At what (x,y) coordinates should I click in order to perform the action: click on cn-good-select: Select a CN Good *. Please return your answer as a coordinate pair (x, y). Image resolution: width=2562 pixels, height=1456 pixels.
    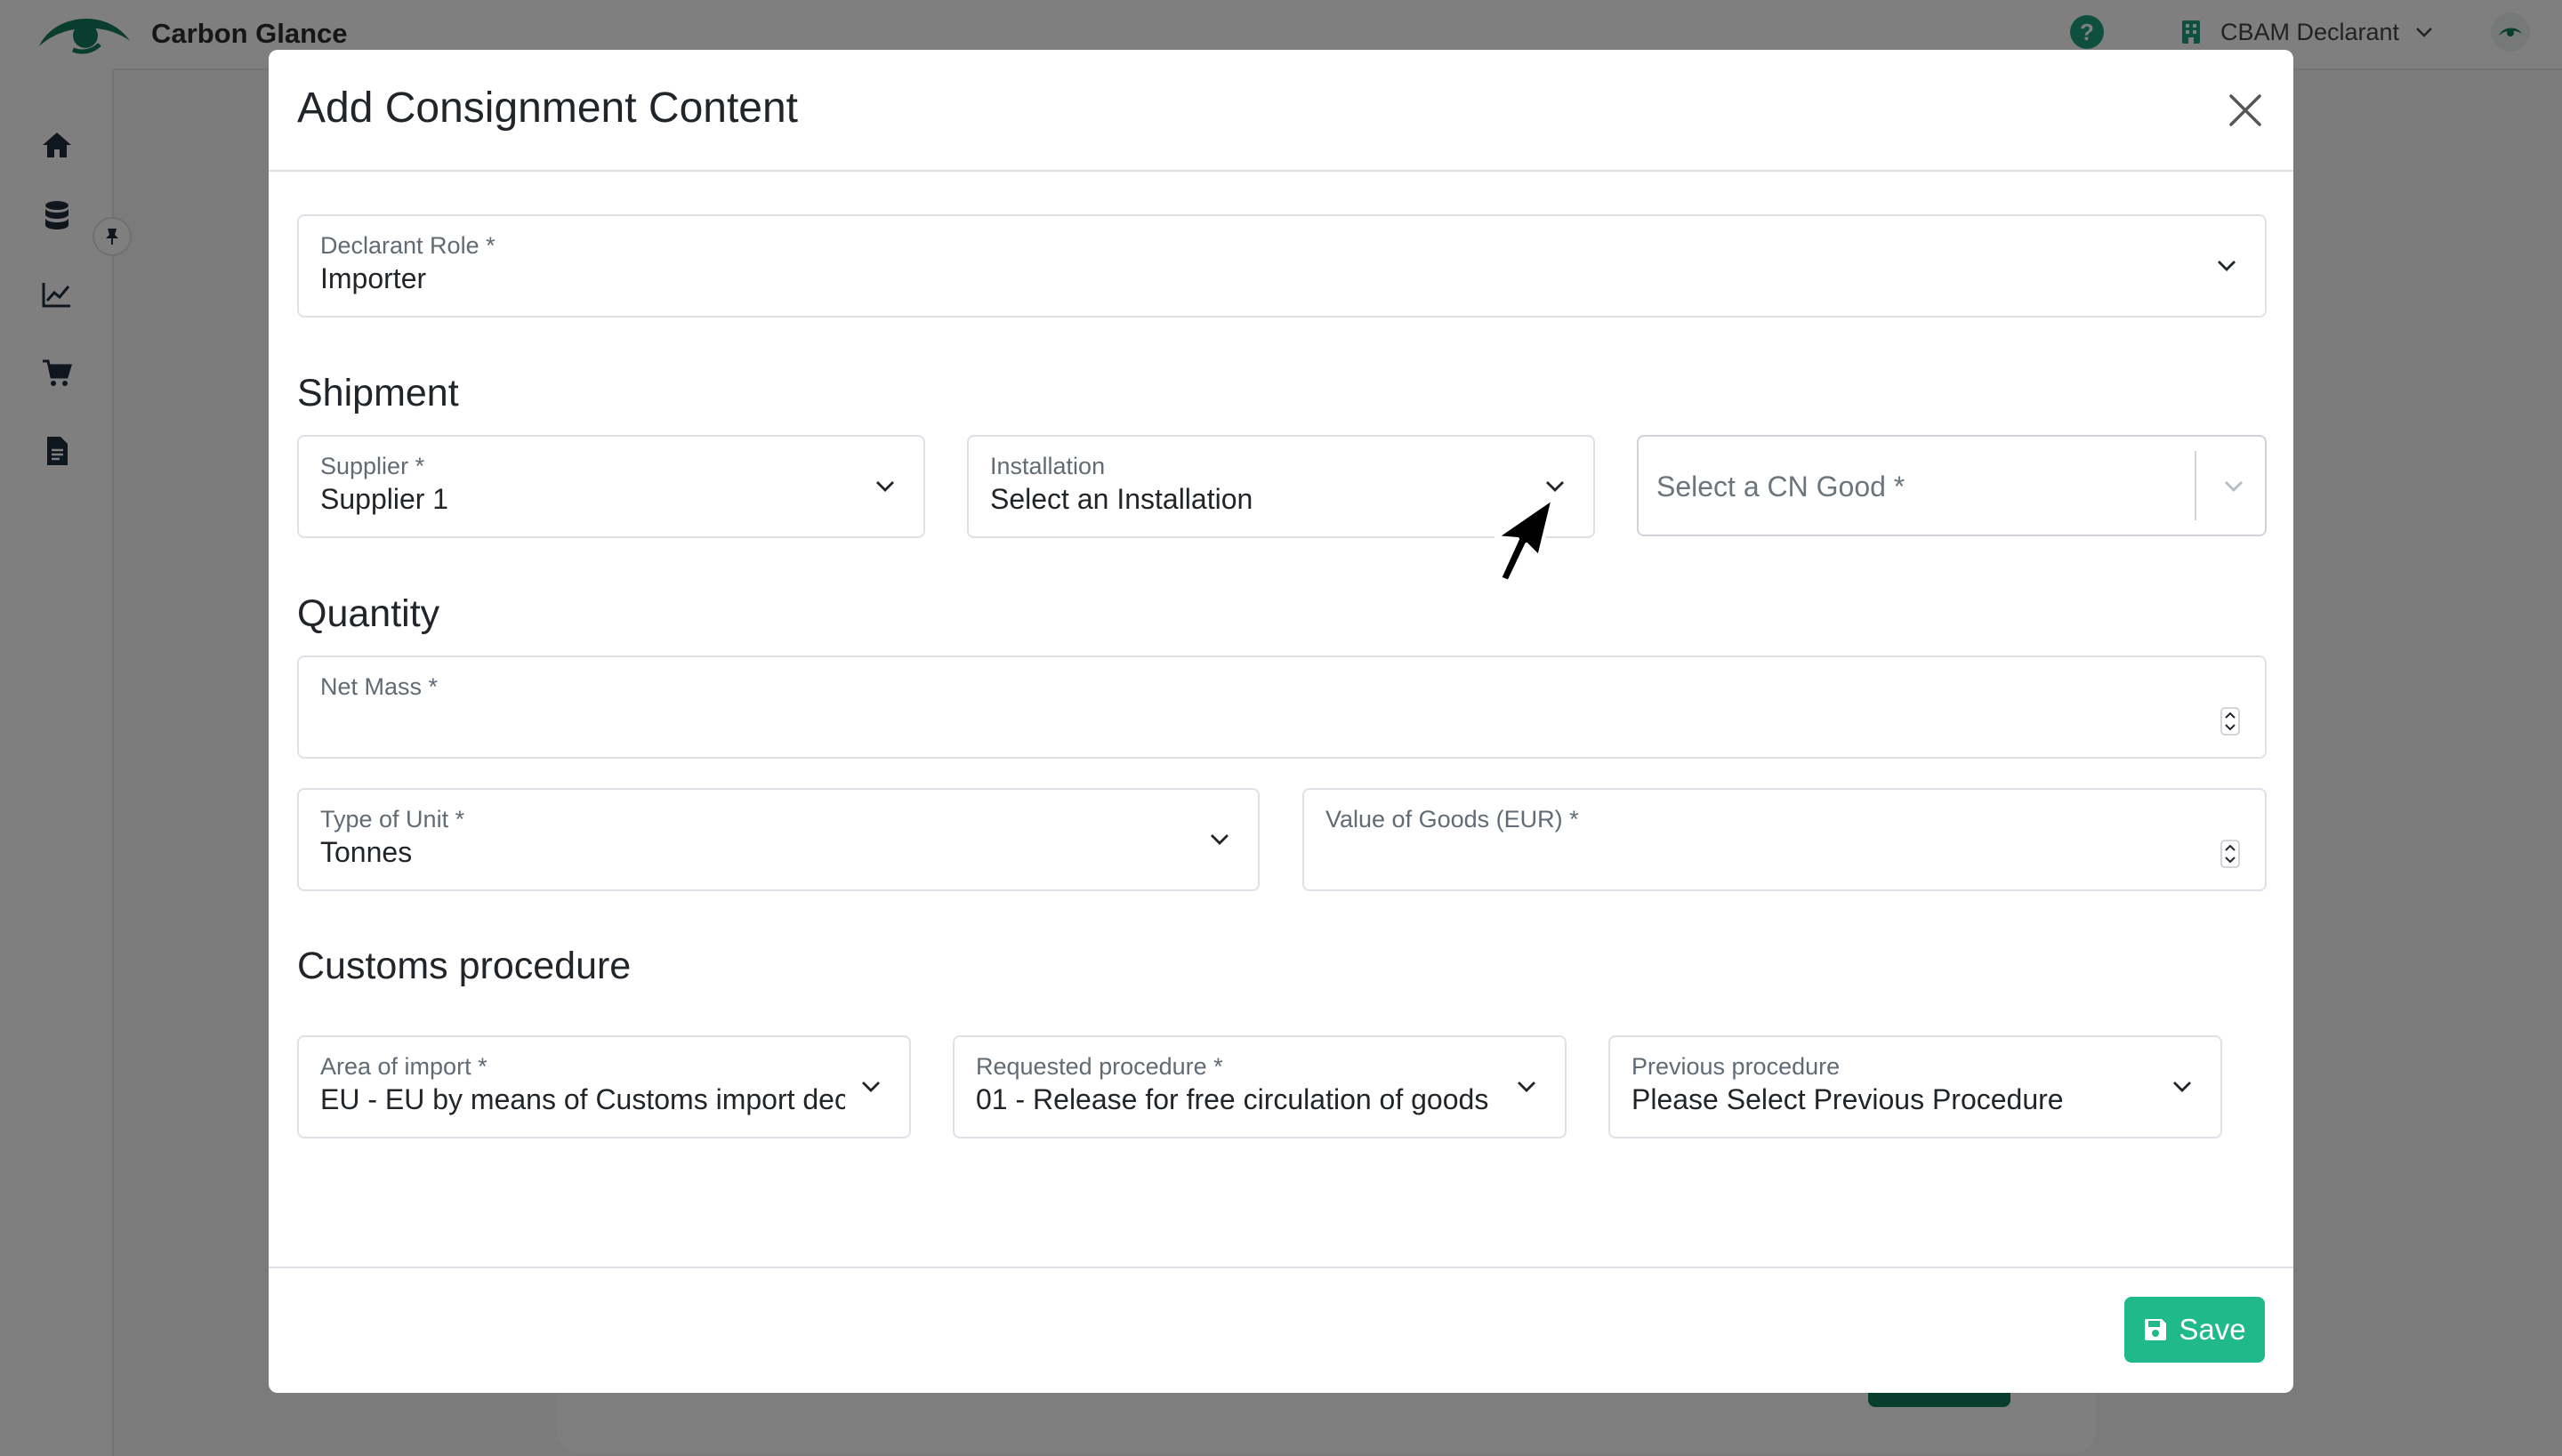
    Looking at the image, I should click on (1952, 485).